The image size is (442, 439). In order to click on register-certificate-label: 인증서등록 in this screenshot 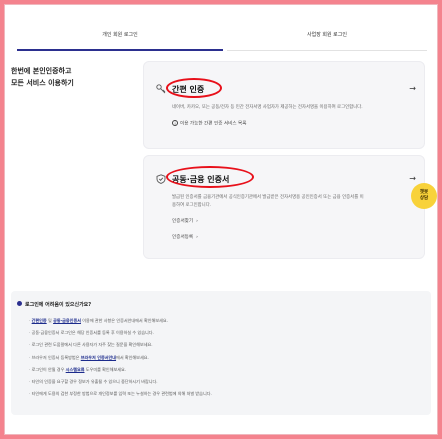, I will do `click(183, 237)`.